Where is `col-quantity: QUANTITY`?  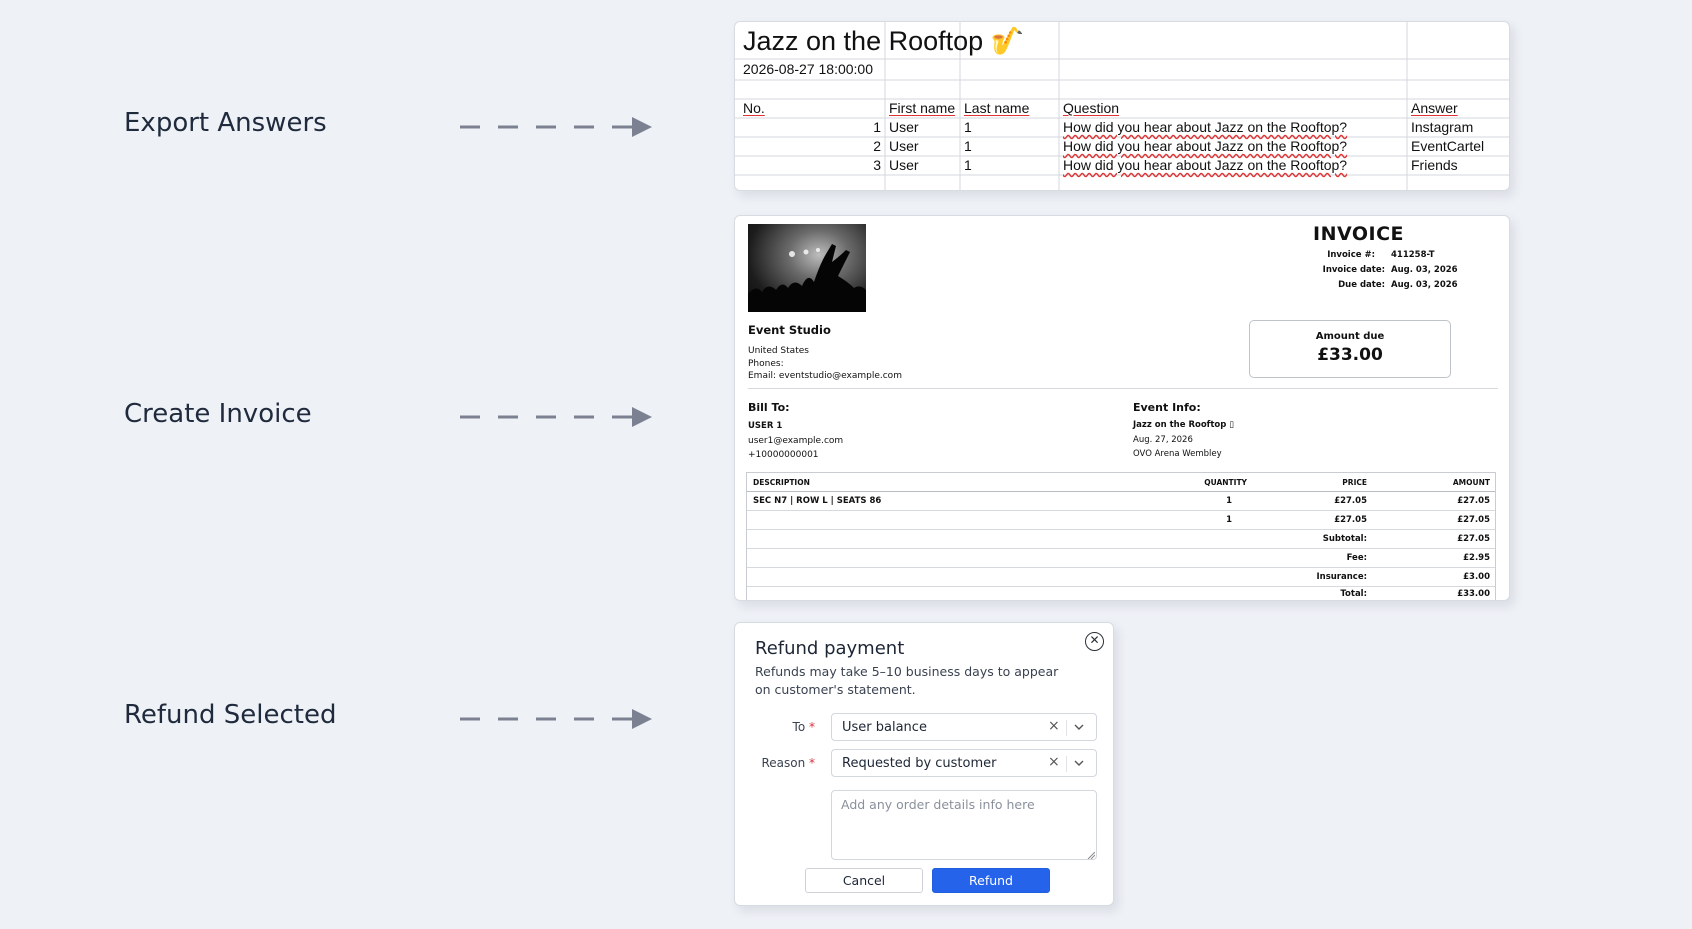
col-quantity: QUANTITY is located at coordinates (1225, 482).